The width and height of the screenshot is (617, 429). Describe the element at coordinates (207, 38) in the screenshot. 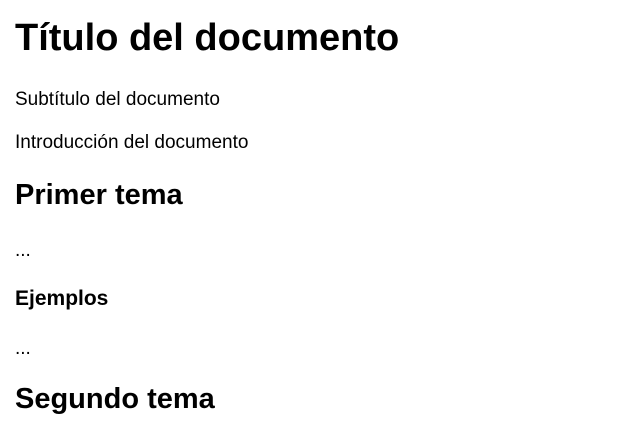

I see `document-title: Título del documento` at that location.